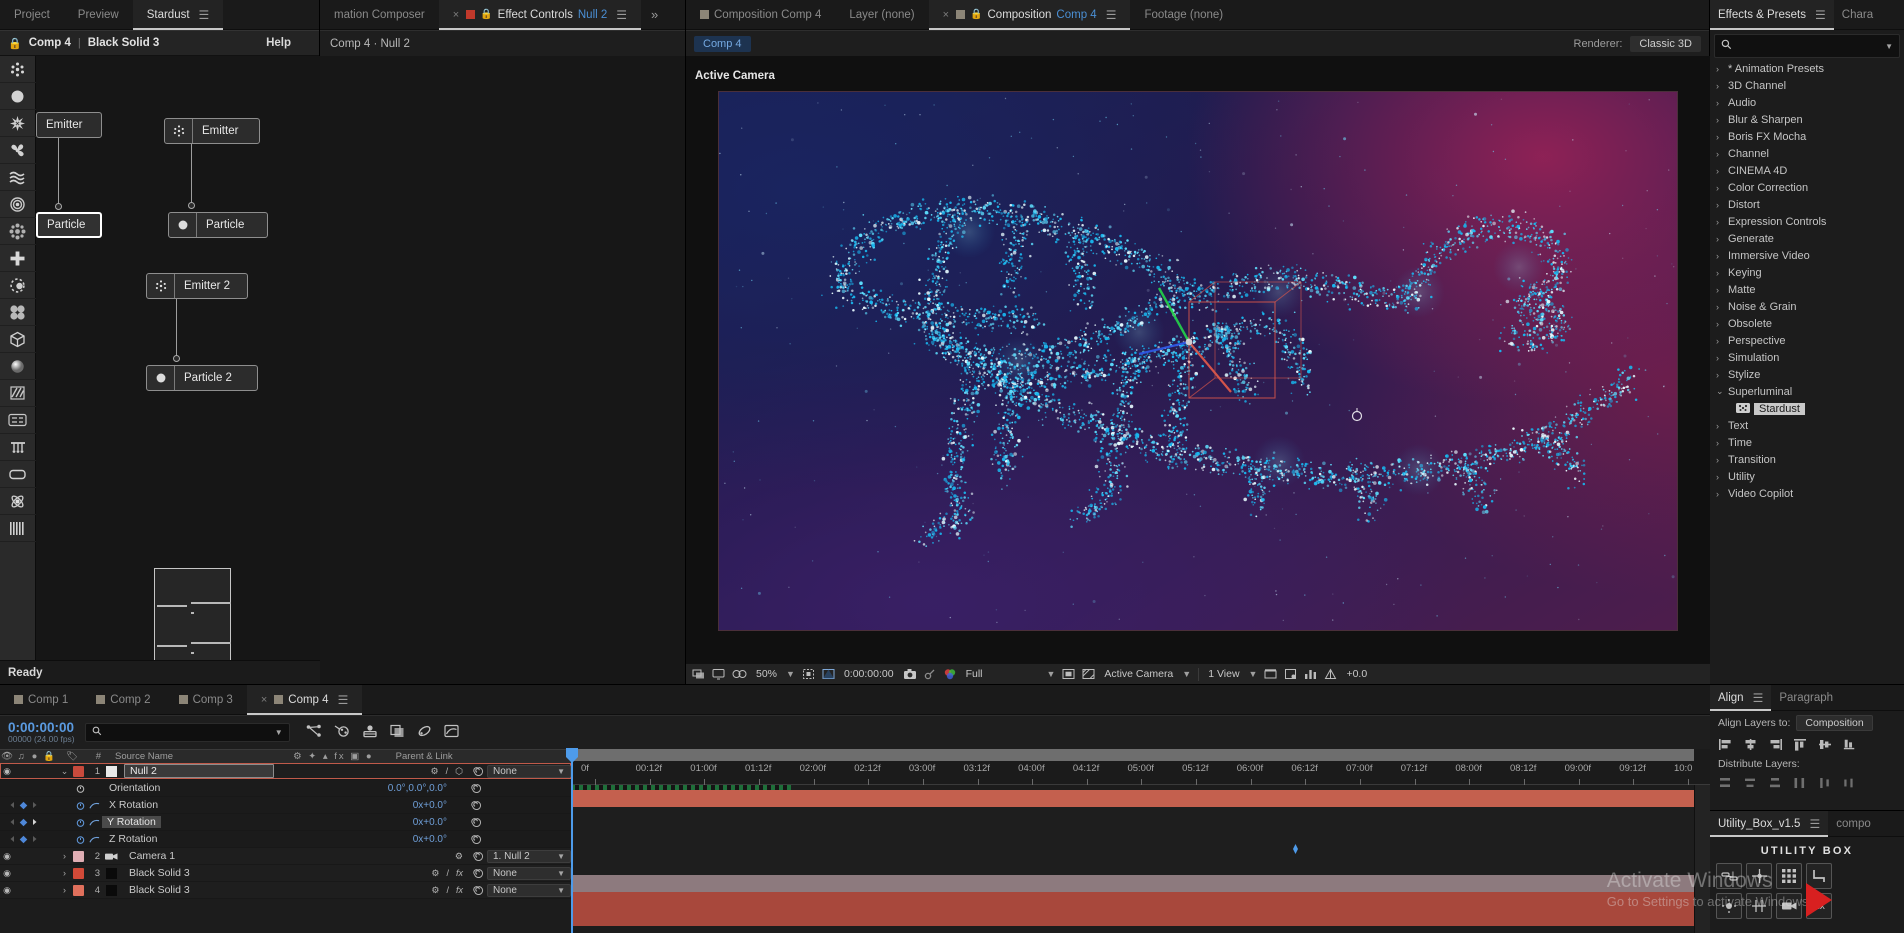 Image resolution: width=1904 pixels, height=933 pixels. I want to click on effects-category-row: Stardust, so click(1807, 408).